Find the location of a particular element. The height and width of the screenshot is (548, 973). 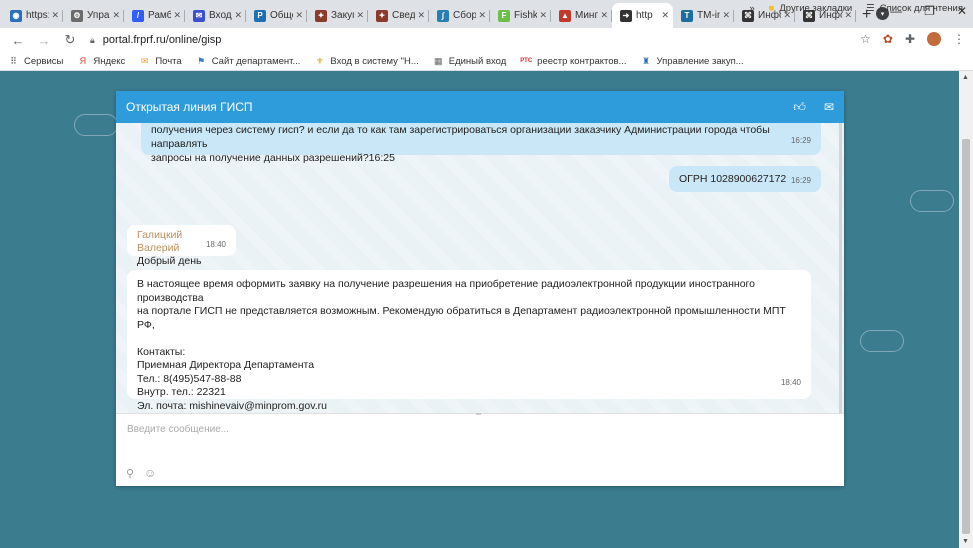

bookmark-icon: ⠿ is located at coordinates (13, 60).